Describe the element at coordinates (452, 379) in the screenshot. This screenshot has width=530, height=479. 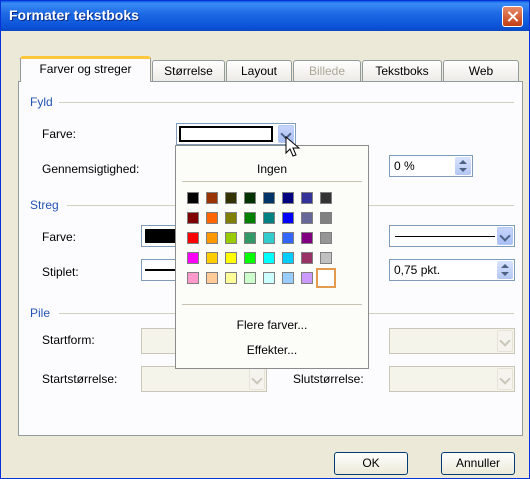
I see `end-size-select` at that location.